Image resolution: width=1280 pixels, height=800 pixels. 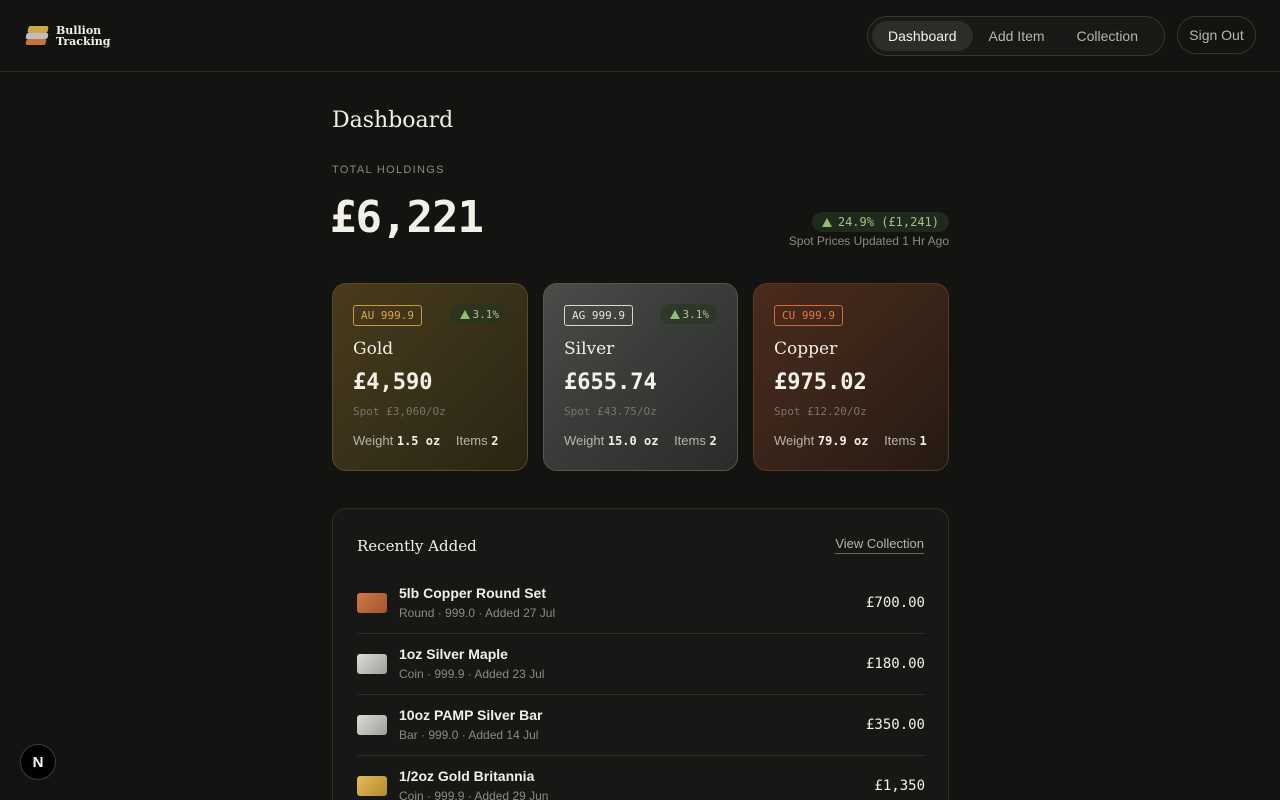 I want to click on purity-badge: CU 999.9, so click(x=808, y=315).